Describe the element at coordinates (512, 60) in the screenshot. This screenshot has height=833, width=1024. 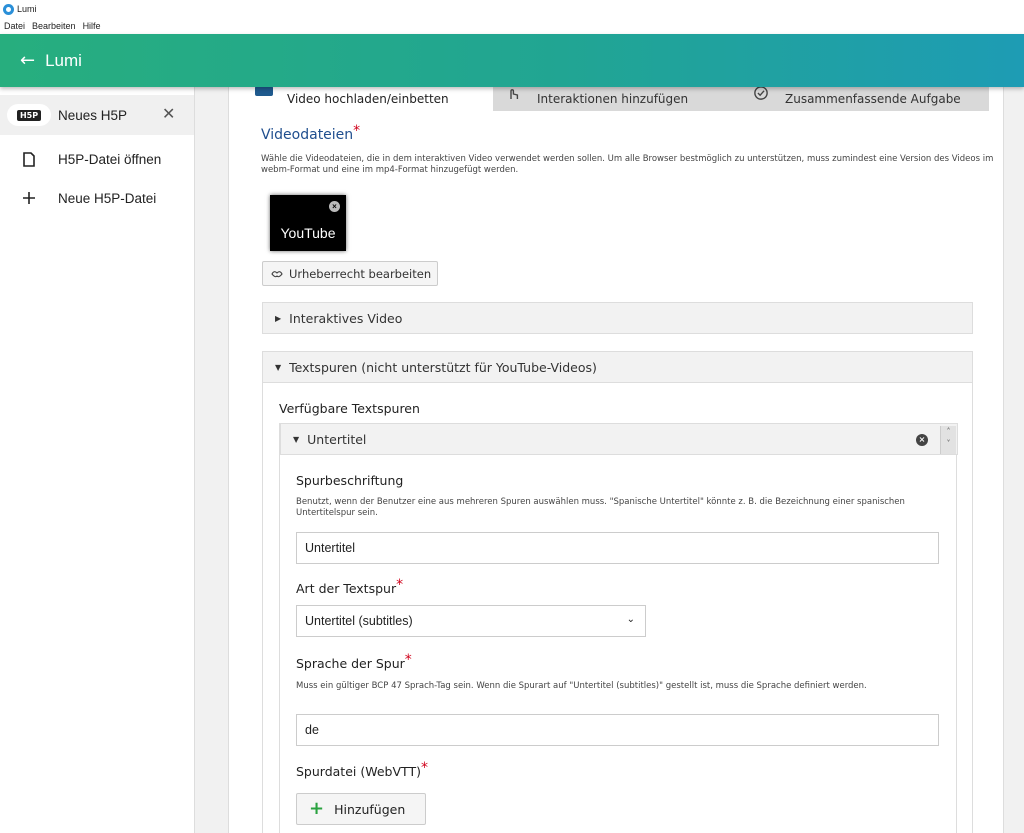
I see `app-bar: ← Lumi` at that location.